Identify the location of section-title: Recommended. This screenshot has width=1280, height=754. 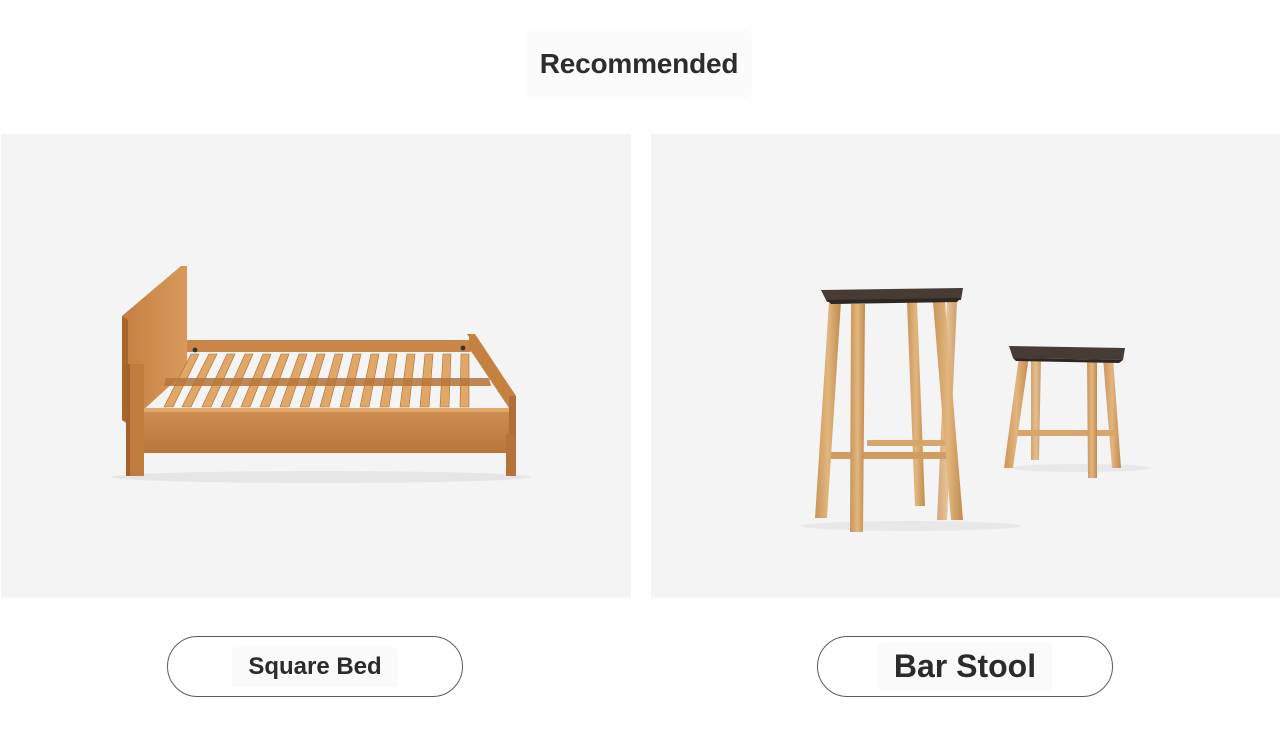
(639, 64).